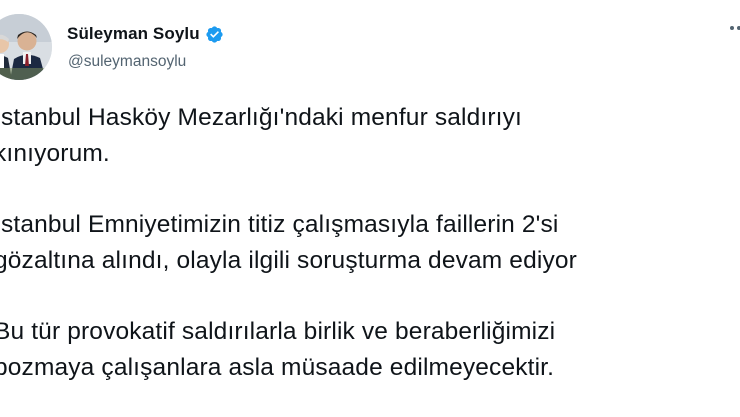  I want to click on more-horizontal-icon, so click(735, 28).